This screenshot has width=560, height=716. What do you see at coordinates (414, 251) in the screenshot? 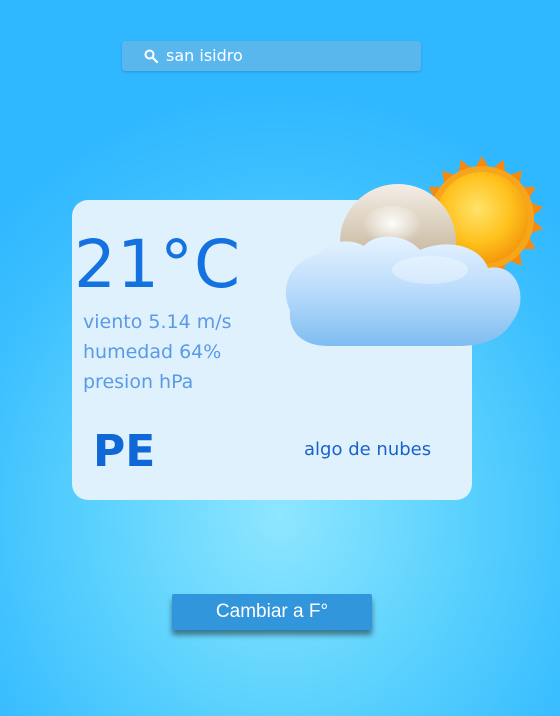
I see `partly-cloudy-icon` at bounding box center [414, 251].